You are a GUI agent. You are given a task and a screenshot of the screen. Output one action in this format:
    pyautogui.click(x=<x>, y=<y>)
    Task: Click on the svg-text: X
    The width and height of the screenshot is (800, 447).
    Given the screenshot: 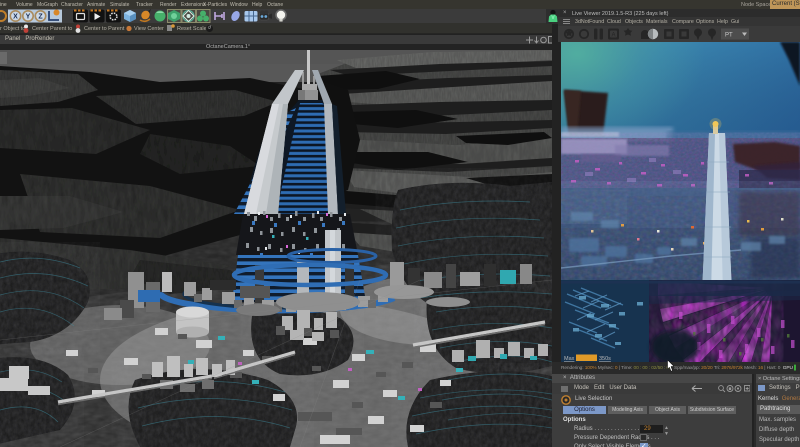 What is the action you would take?
    pyautogui.click(x=15, y=17)
    